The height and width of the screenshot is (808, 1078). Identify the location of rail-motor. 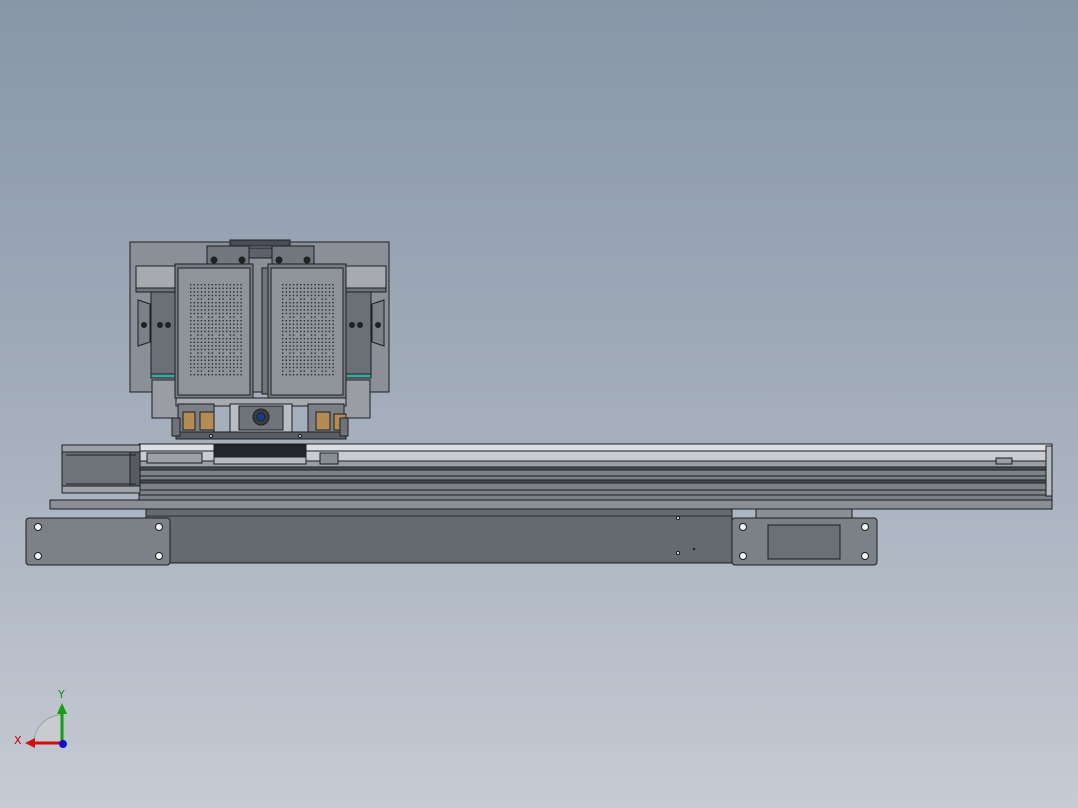
(101, 469).